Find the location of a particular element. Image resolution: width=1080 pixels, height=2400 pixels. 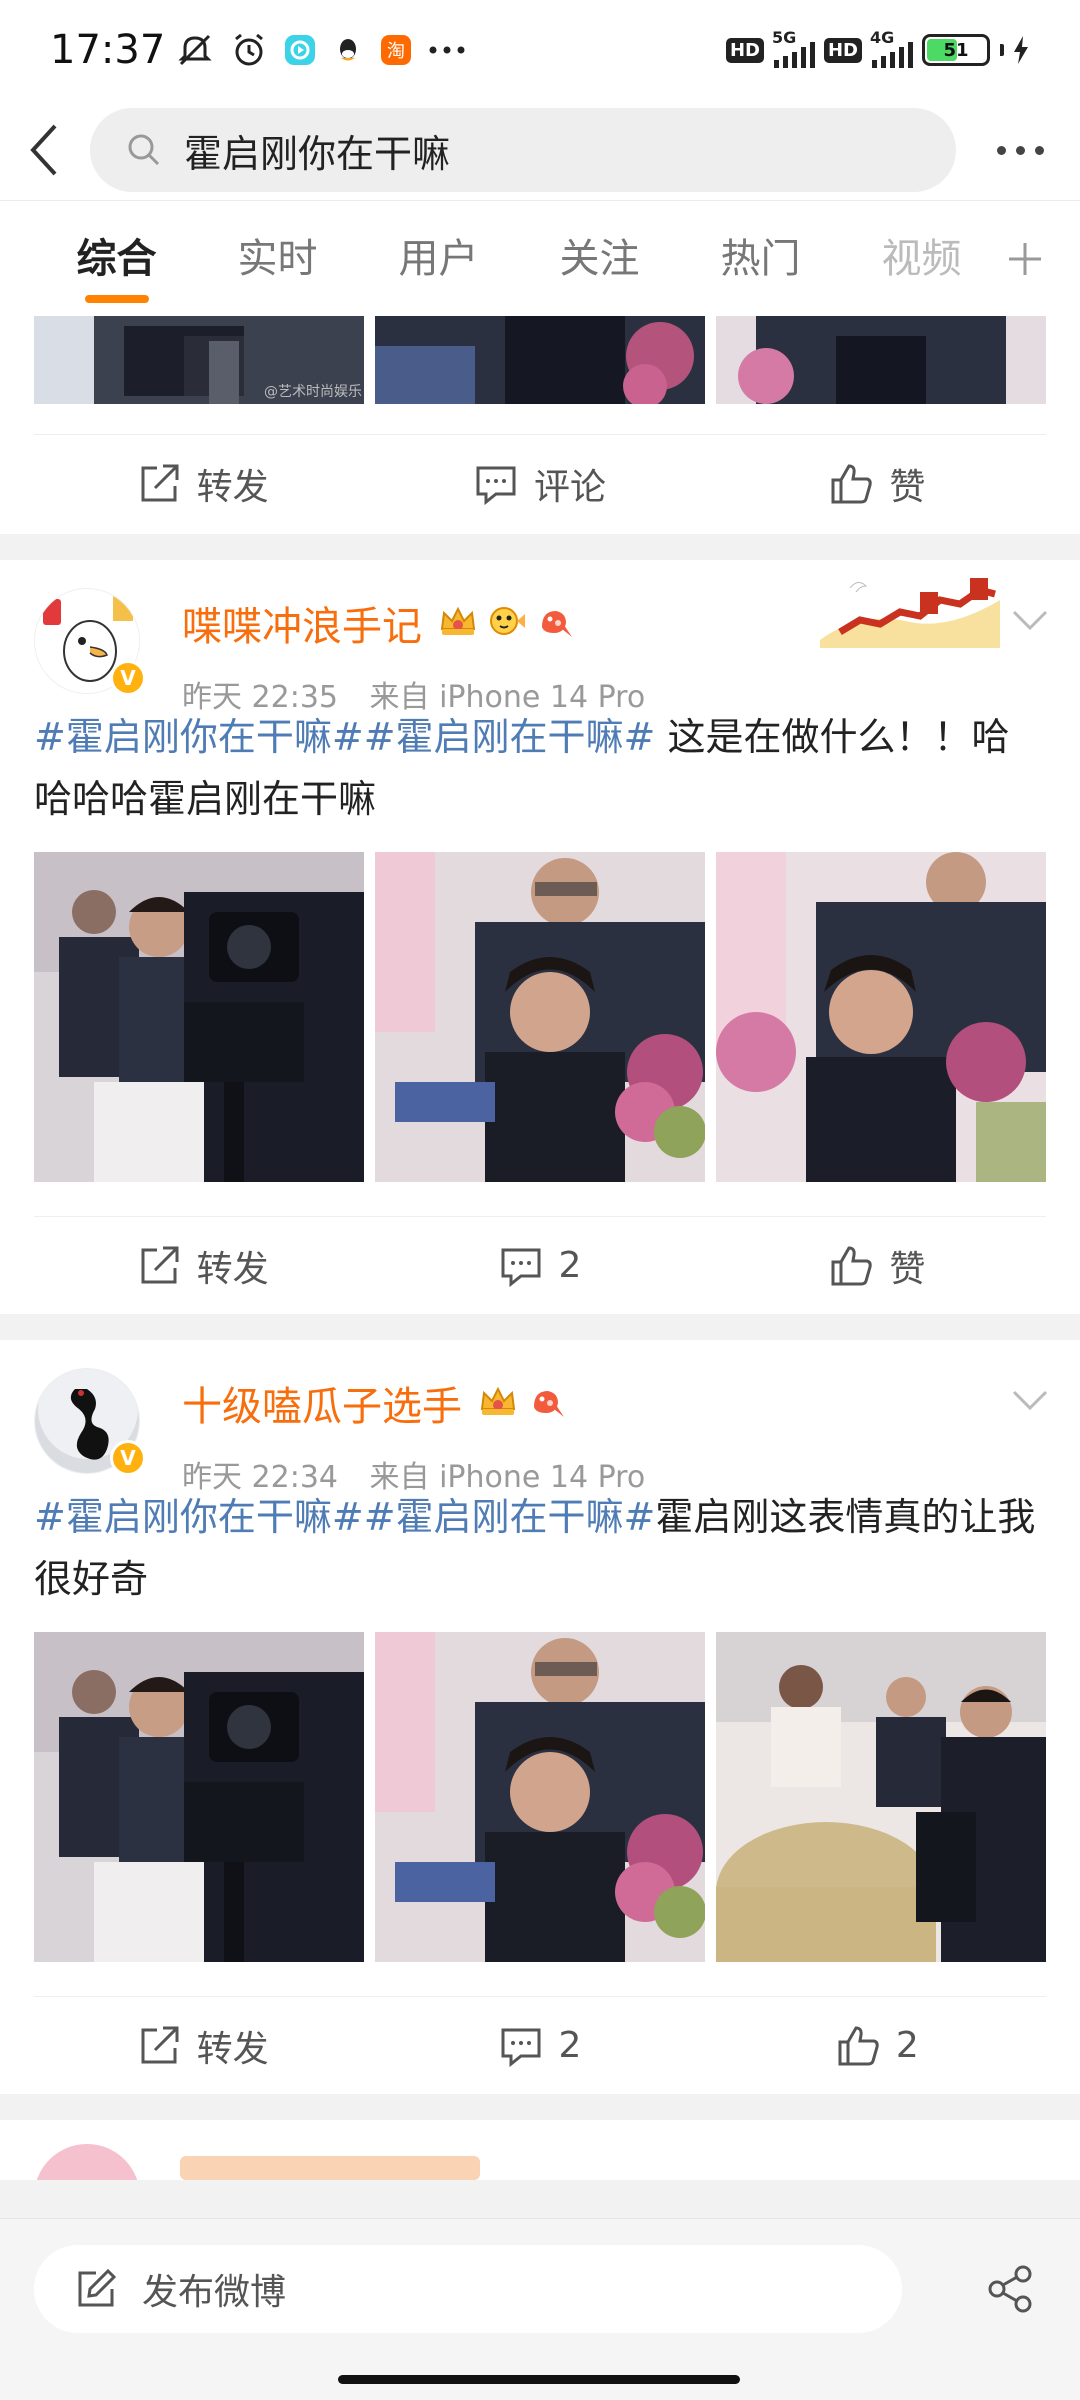

post-text: #霍启刚你在干嘛##霍启刚在干嘛#霍启刚这表情真的让我很好奇 is located at coordinates (540, 1556).